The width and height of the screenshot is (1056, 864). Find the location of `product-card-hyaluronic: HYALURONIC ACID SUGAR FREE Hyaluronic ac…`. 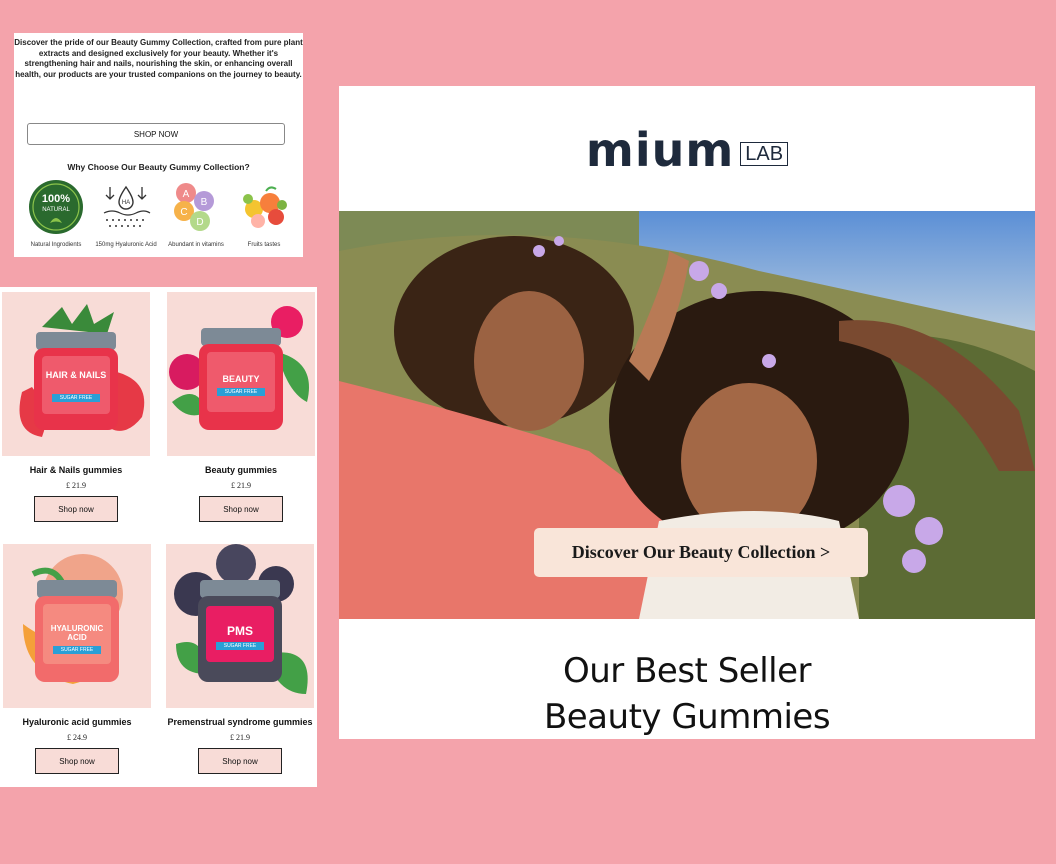

product-card-hyaluronic: HYALURONIC ACID SUGAR FREE Hyaluronic ac… is located at coordinates (77, 659).